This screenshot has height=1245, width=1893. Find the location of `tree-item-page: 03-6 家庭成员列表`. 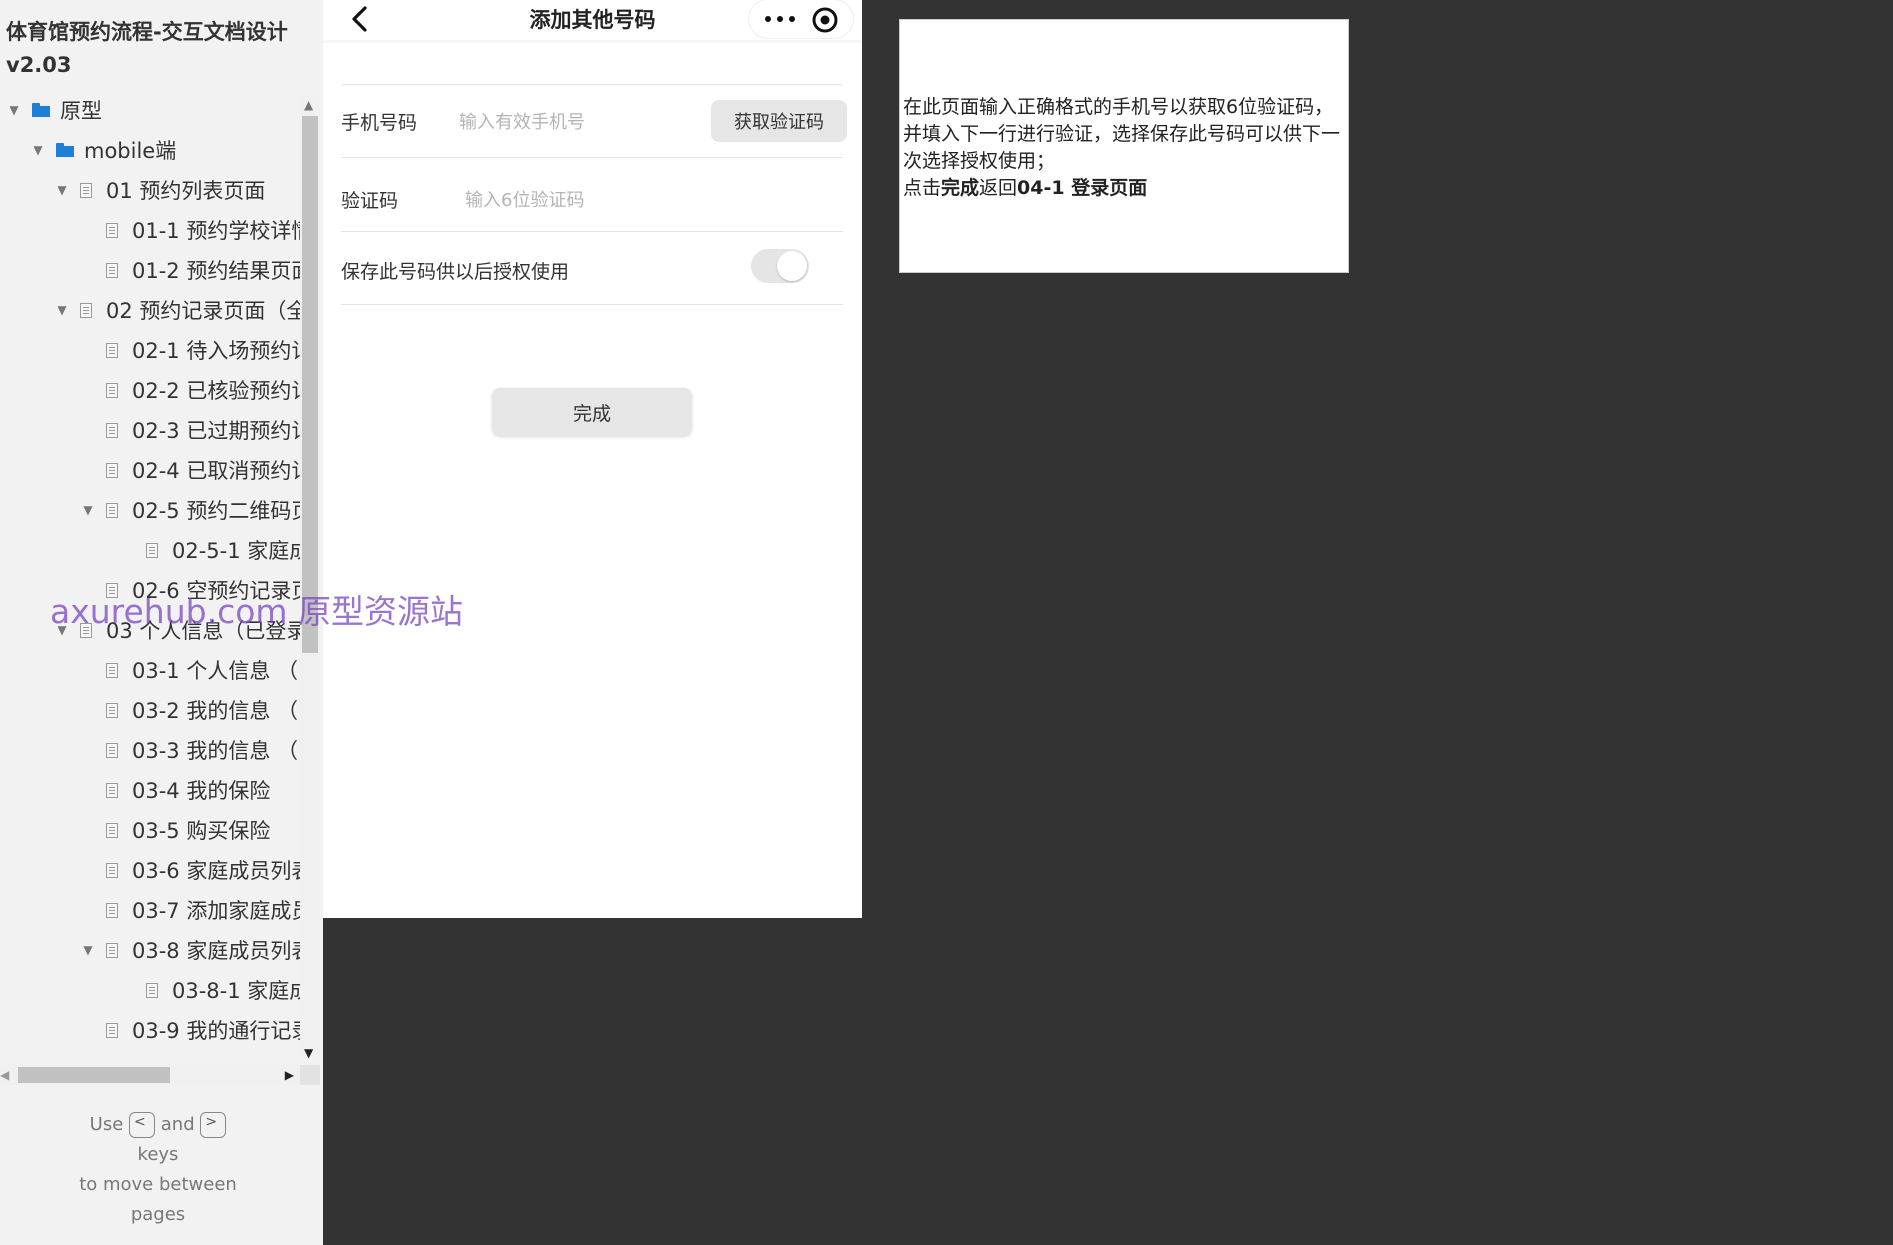

tree-item-page: 03-6 家庭成员列表 is located at coordinates (150, 870).